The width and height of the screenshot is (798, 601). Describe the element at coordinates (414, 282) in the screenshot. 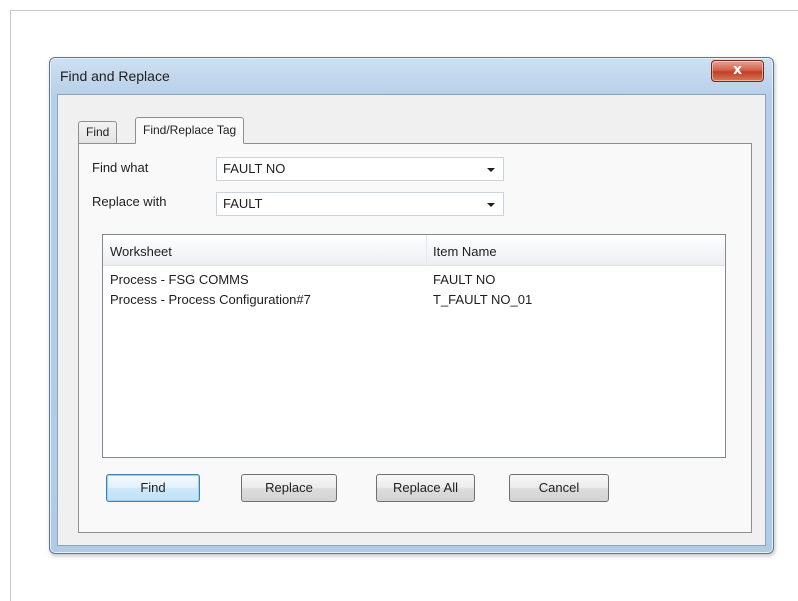

I see `table-row: Process - FSG COMMS FAULT NO` at that location.